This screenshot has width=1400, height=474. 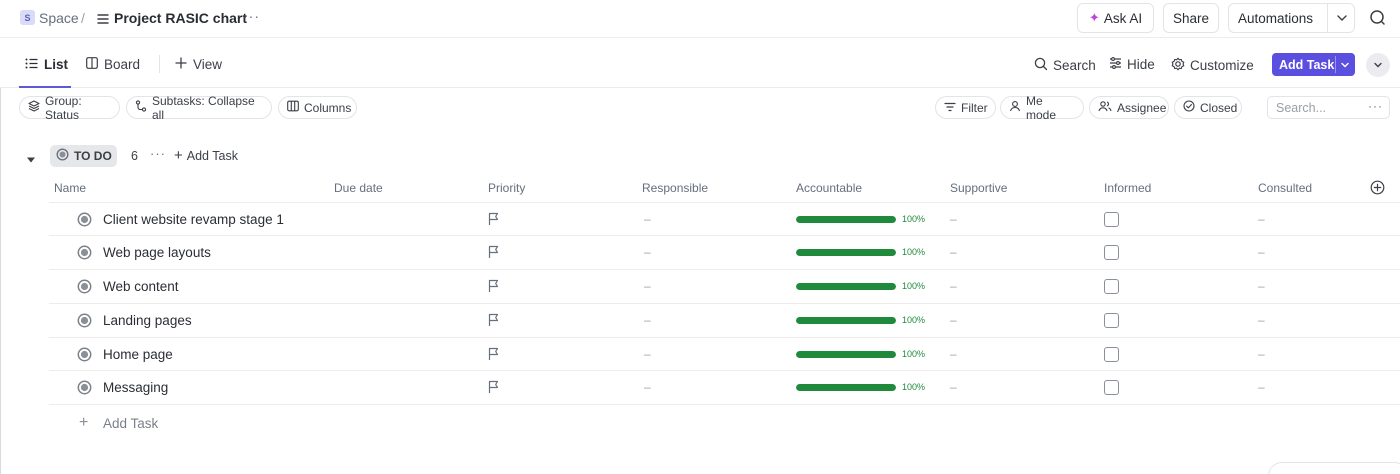 I want to click on search-icon, so click(x=1377, y=19).